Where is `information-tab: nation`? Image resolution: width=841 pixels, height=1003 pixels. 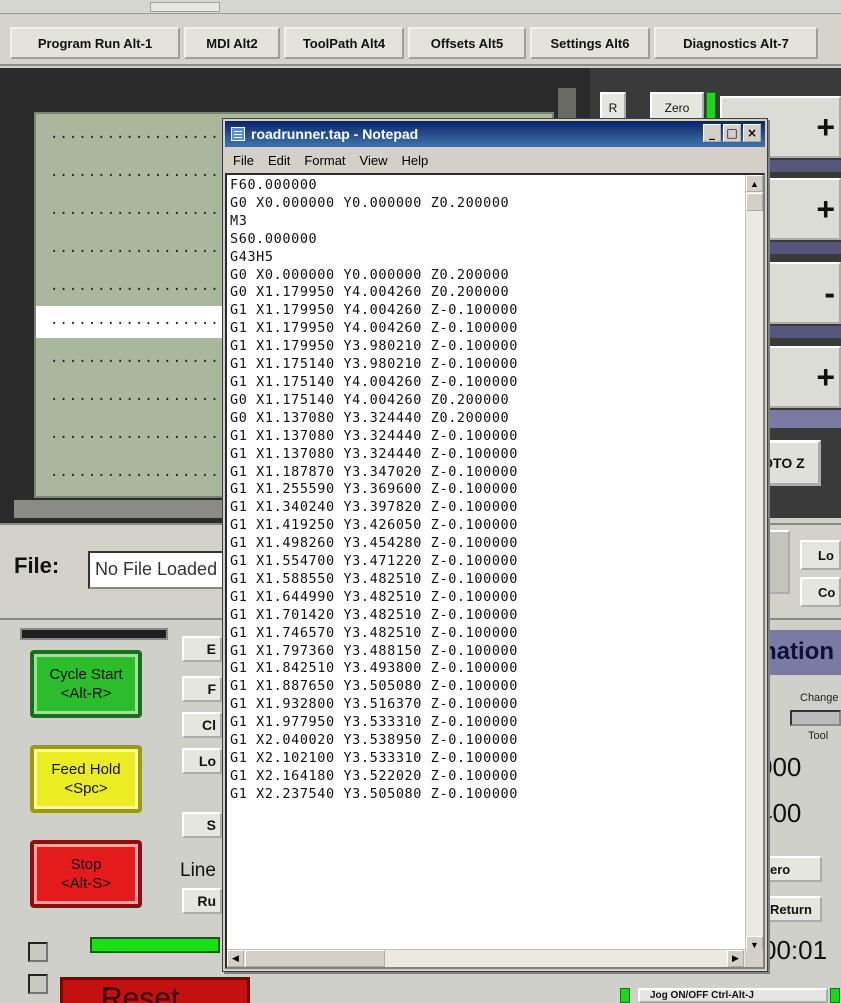 information-tab: nation is located at coordinates (800, 652).